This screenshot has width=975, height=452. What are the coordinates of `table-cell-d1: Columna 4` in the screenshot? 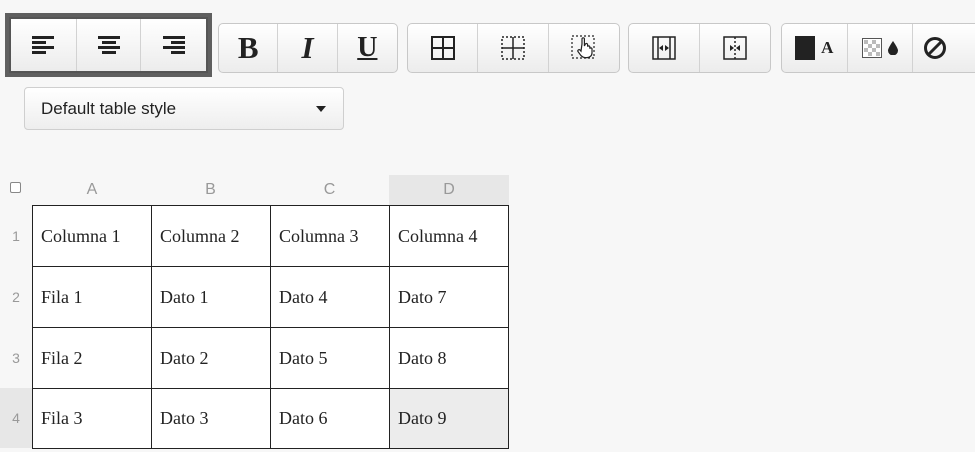 It's located at (449, 236).